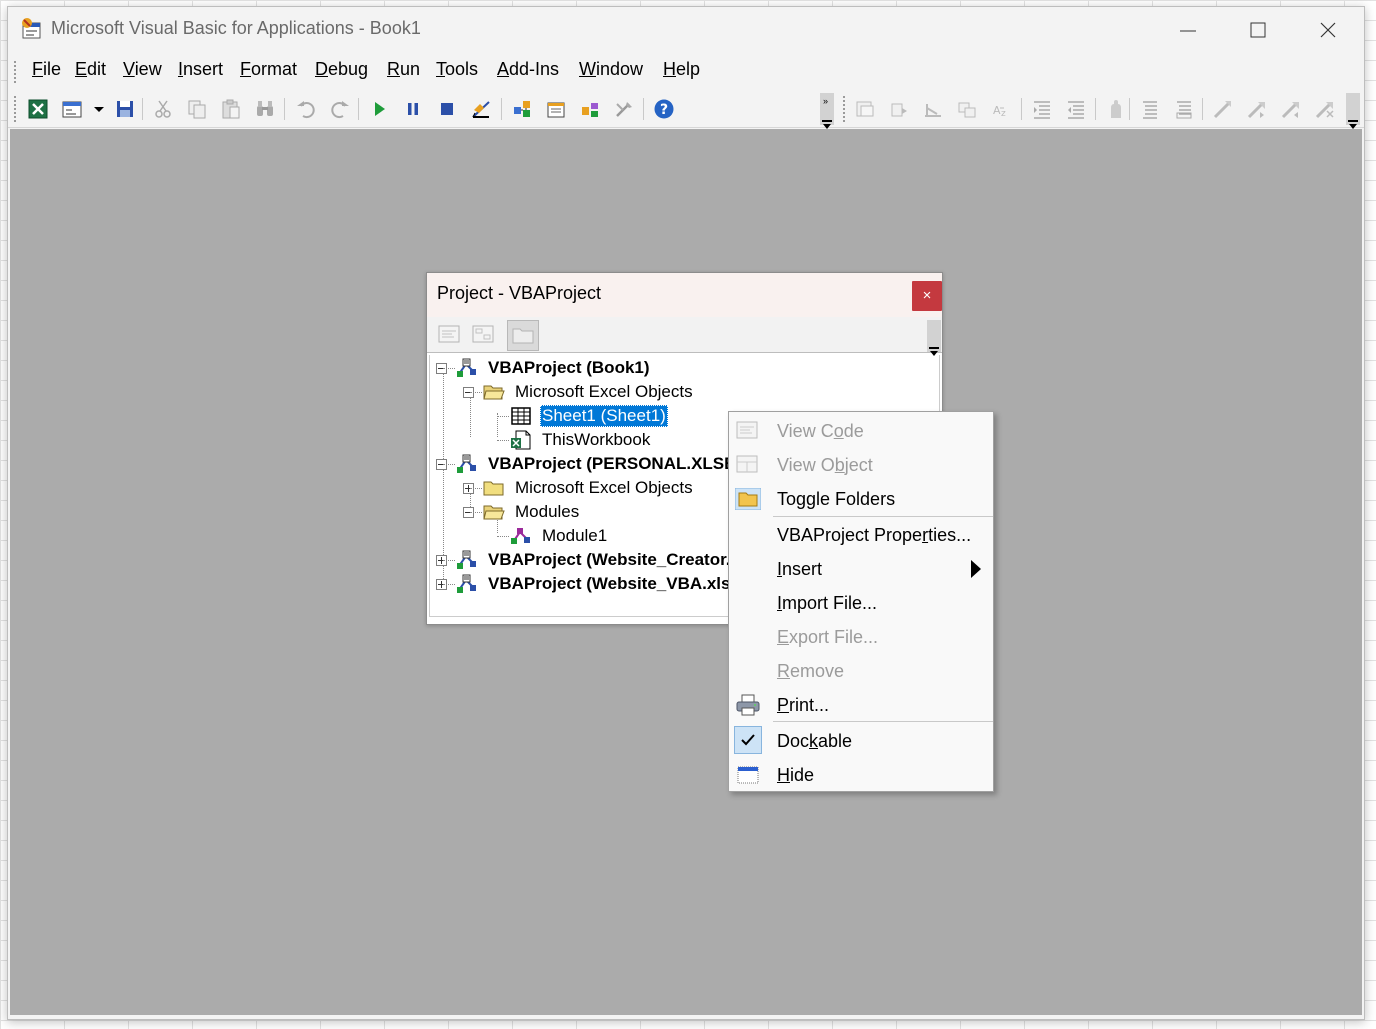 The image size is (1376, 1029). Describe the element at coordinates (967, 109) in the screenshot. I see `parameter-info-icon` at that location.